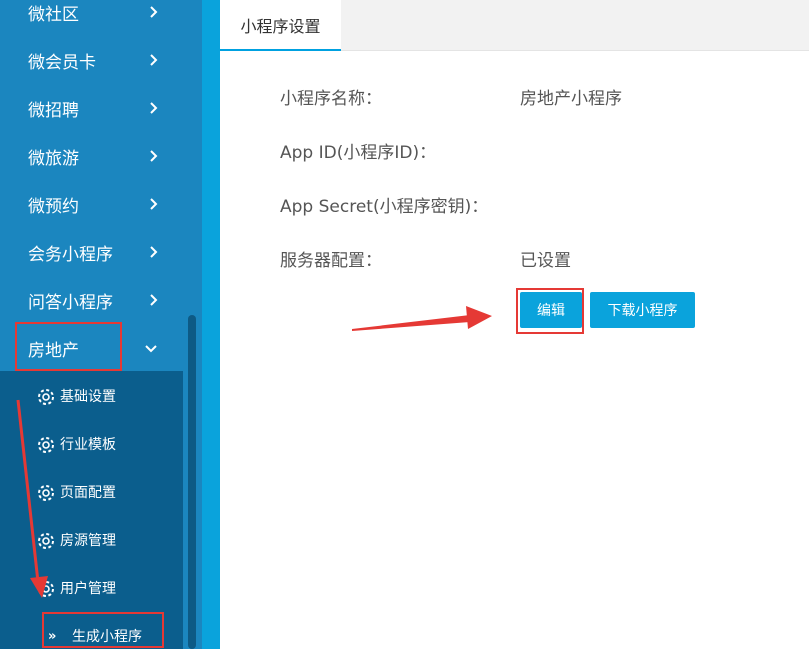 The image size is (809, 649). What do you see at coordinates (88, 589) in the screenshot?
I see `submenu-item-label: 用户管理` at bounding box center [88, 589].